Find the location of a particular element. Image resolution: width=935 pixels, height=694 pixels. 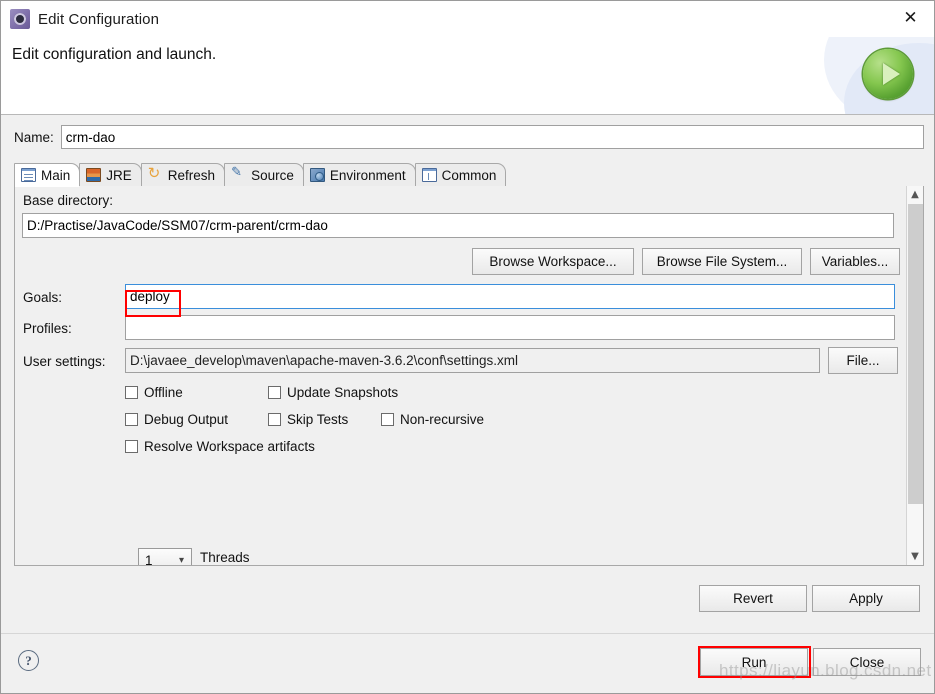

environment-icon is located at coordinates (317, 175).